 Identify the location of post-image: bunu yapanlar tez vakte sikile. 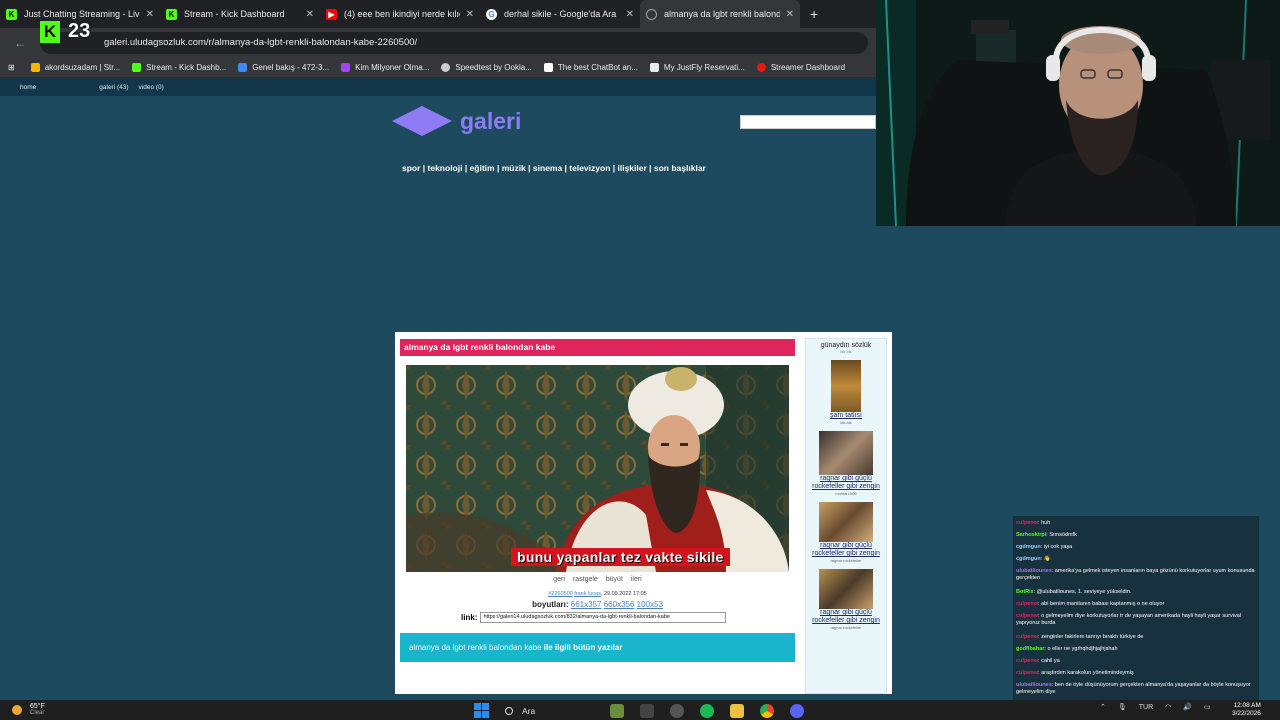
(597, 468).